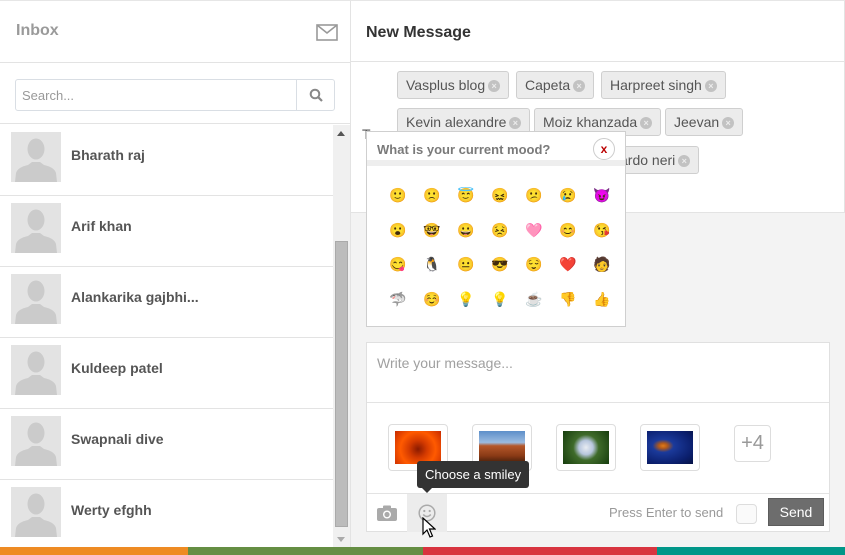 This screenshot has width=845, height=555. I want to click on contact-item: Bharath raj, so click(166, 160).